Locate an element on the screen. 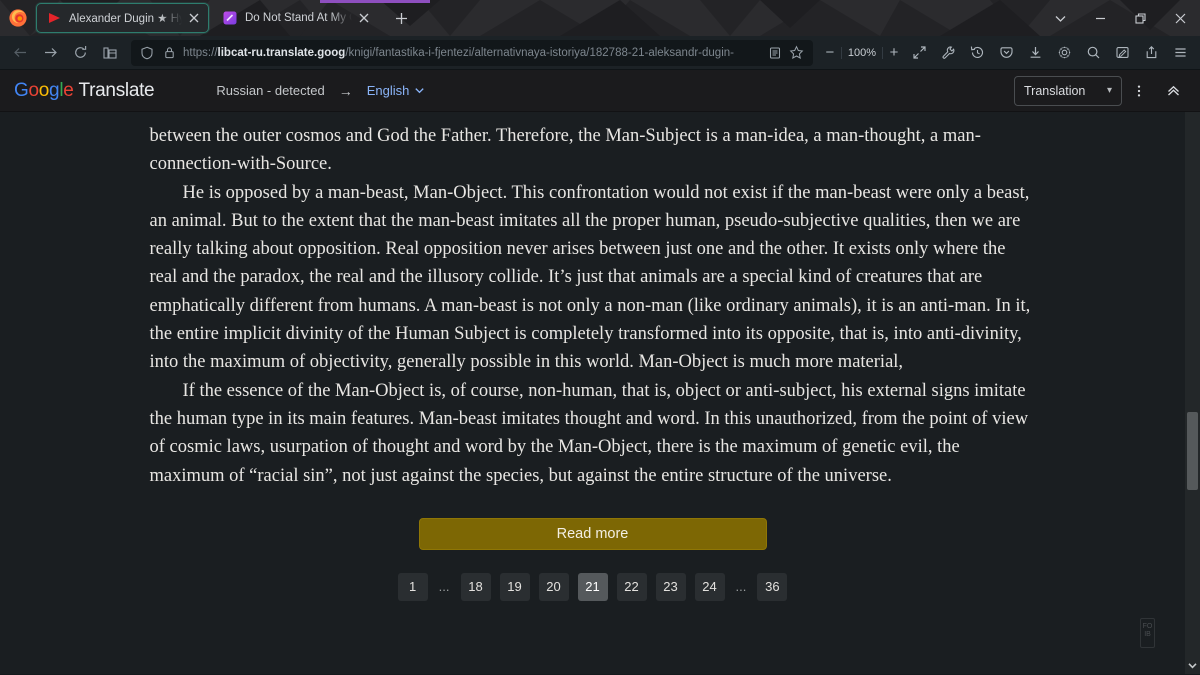 This screenshot has width=1200, height=675. collapse-chevron-icon is located at coordinates (1173, 91).